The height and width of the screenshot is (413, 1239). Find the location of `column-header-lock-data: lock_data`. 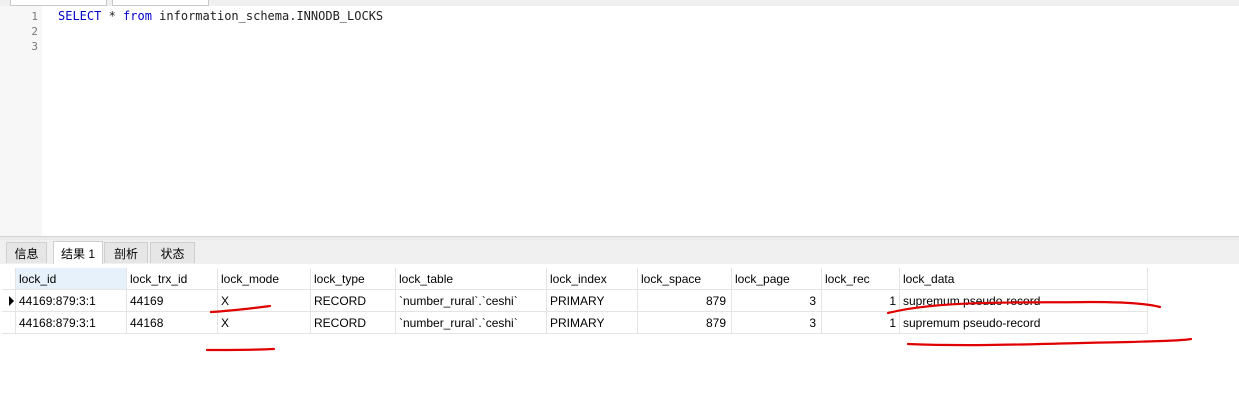

column-header-lock-data: lock_data is located at coordinates (1024, 279).